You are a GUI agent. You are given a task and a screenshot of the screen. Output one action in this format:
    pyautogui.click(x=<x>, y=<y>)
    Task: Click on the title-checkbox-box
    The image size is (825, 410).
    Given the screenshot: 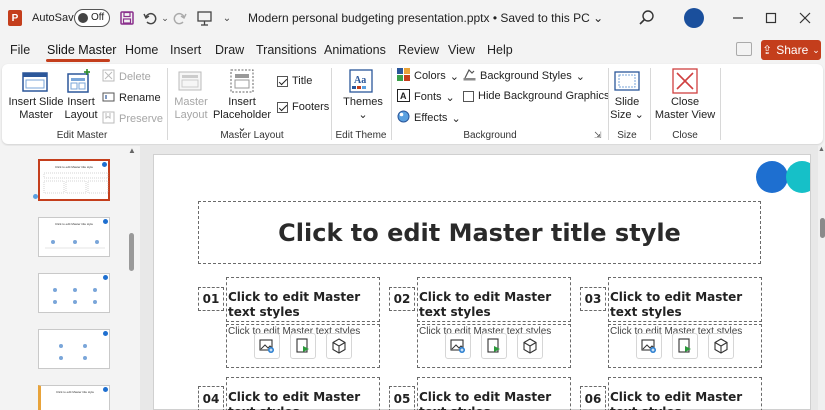 What is the action you would take?
    pyautogui.click(x=282, y=81)
    